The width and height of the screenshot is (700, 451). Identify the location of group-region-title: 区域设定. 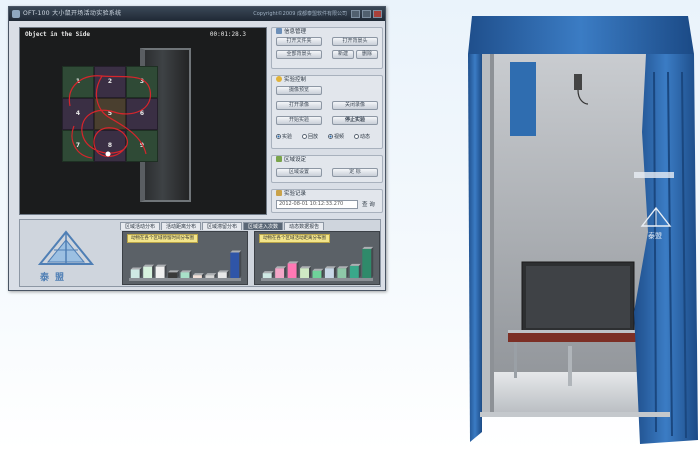
(291, 159).